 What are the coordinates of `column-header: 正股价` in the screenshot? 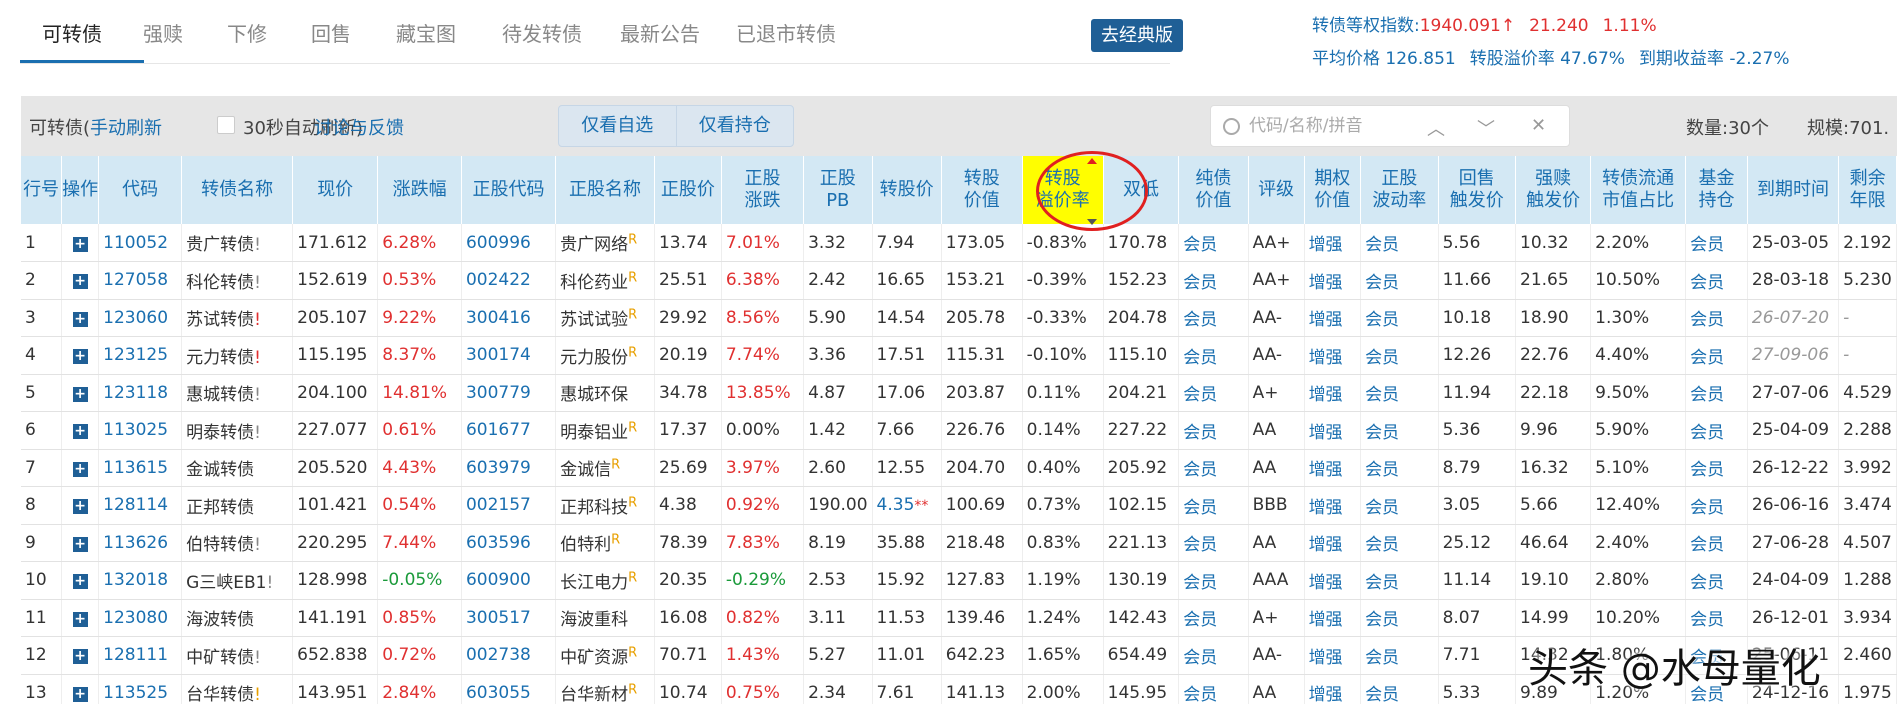 It's located at (688, 190).